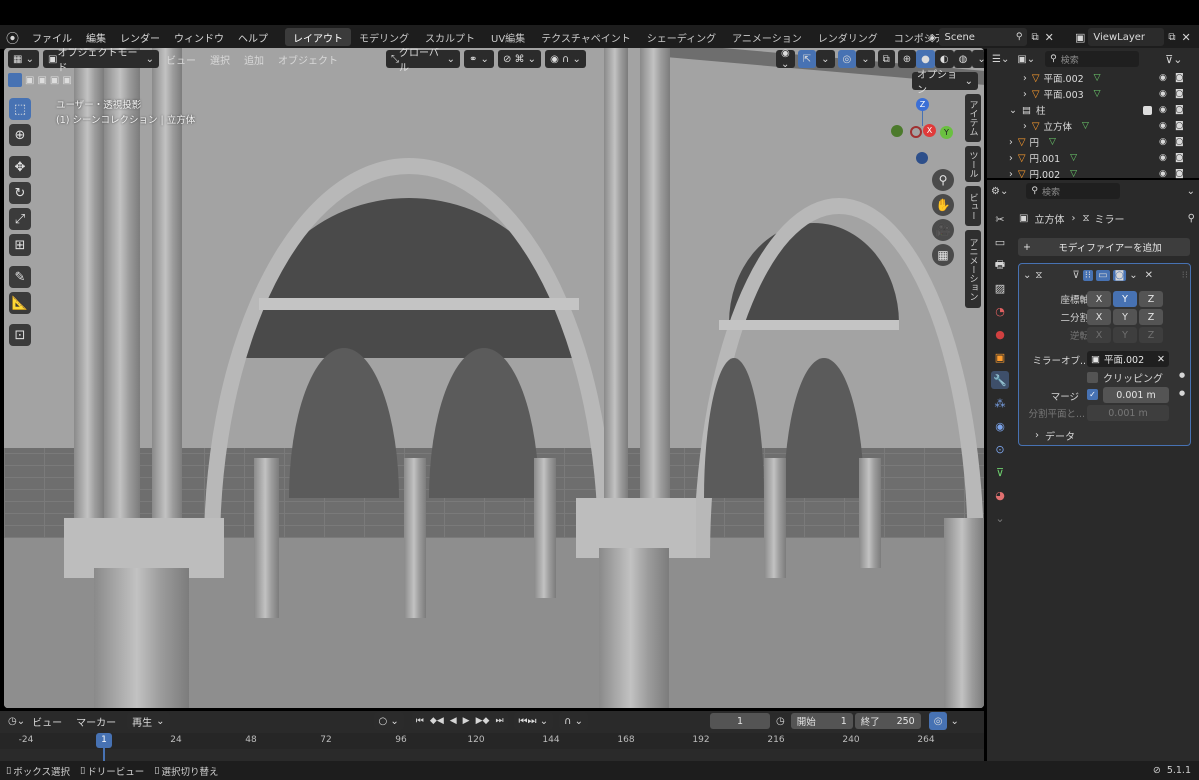  Describe the element at coordinates (1099, 299) in the screenshot. I see `axis-x-button: X` at that location.